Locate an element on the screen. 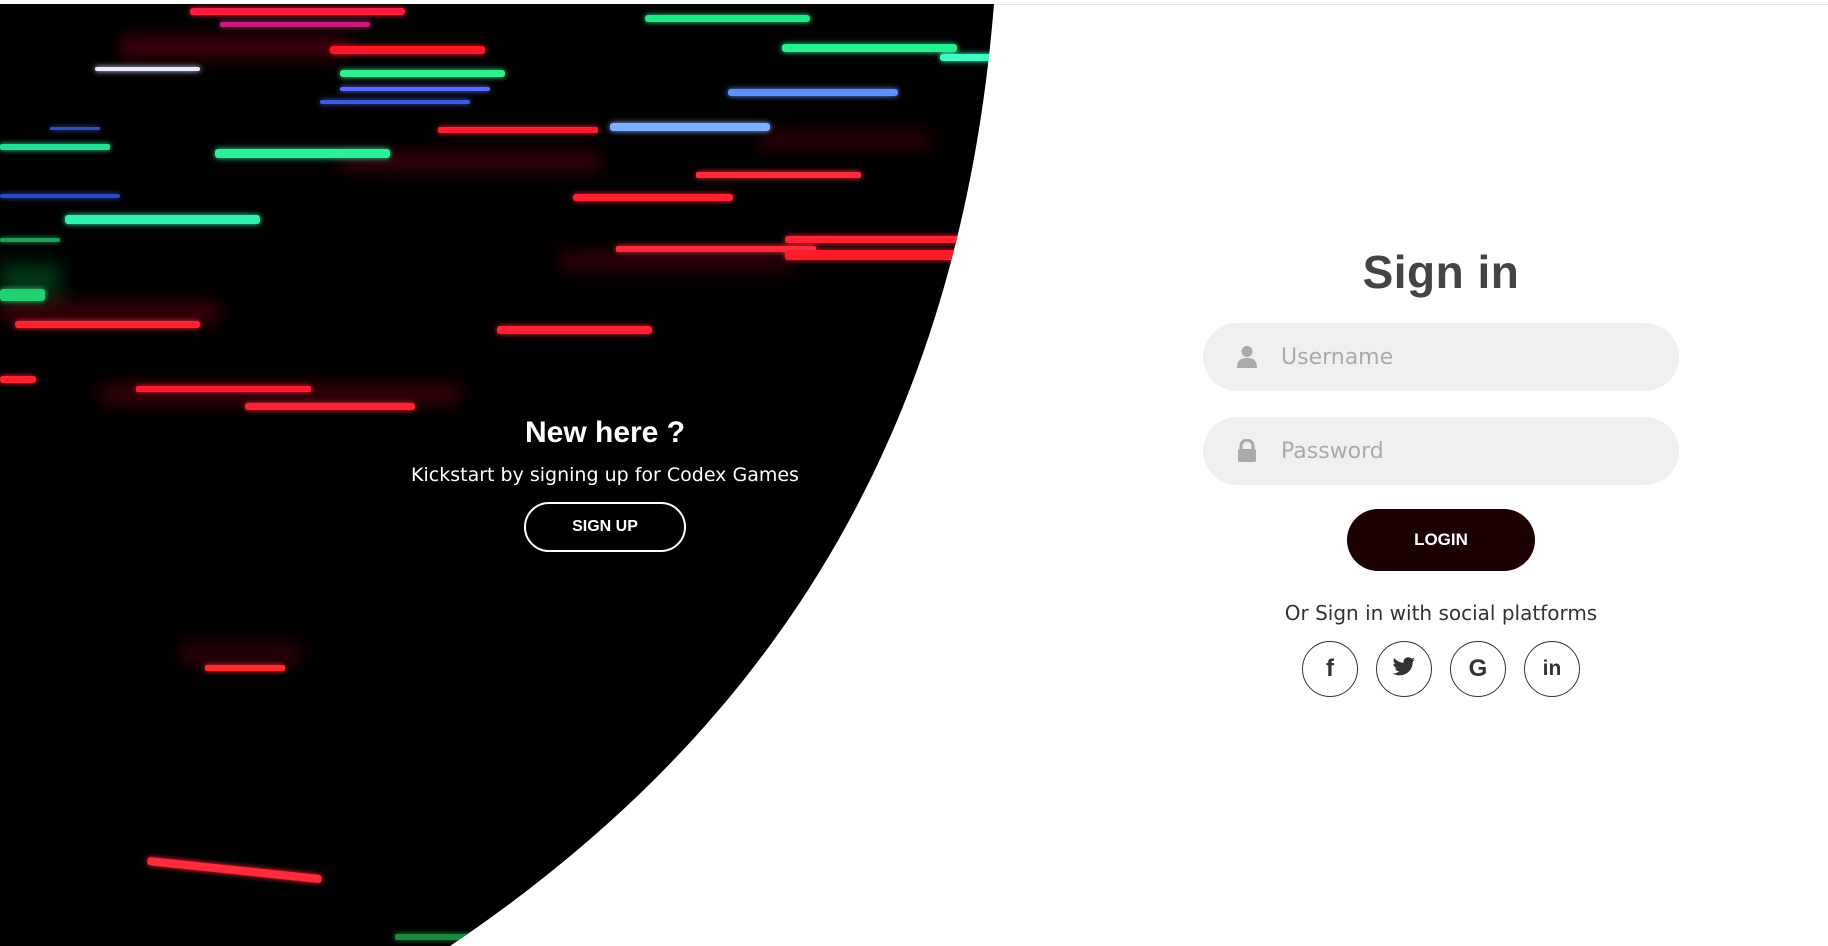  facebook-button: f is located at coordinates (1330, 669).